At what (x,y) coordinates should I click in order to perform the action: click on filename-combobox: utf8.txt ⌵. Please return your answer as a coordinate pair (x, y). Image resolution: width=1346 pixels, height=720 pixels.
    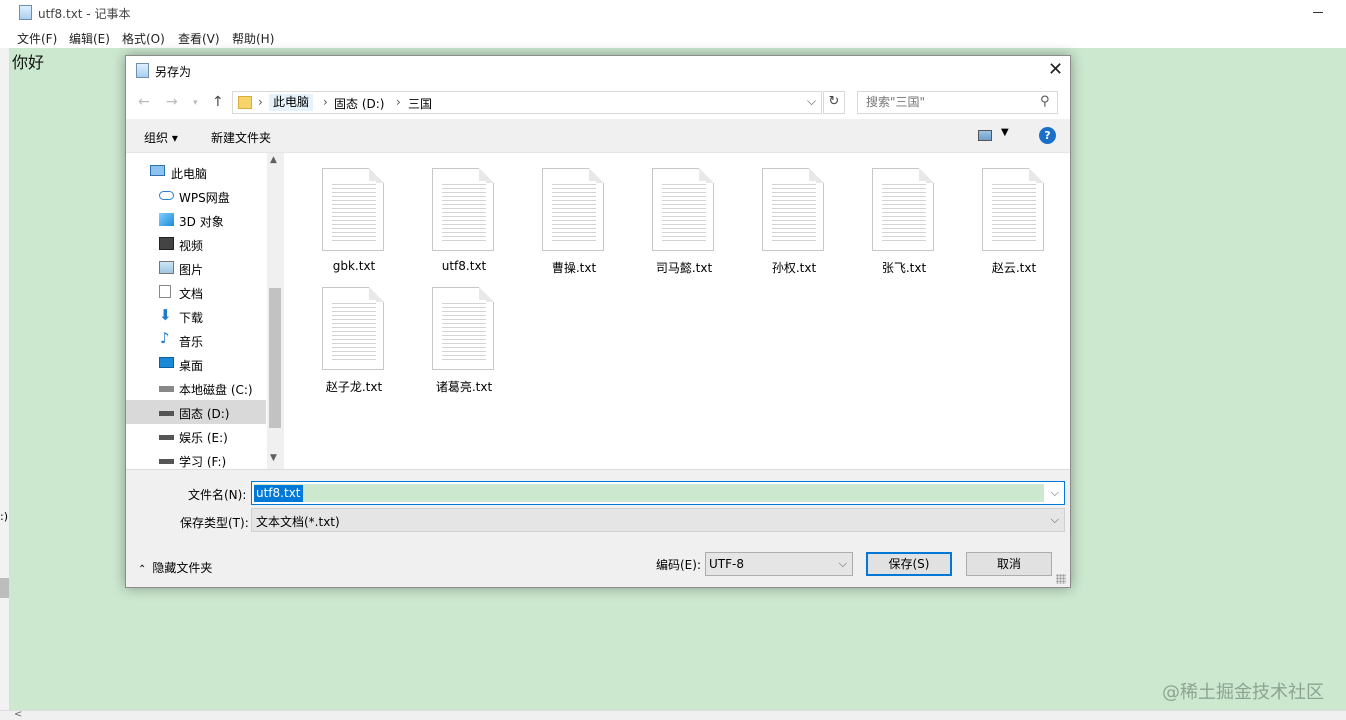
    Looking at the image, I should click on (658, 493).